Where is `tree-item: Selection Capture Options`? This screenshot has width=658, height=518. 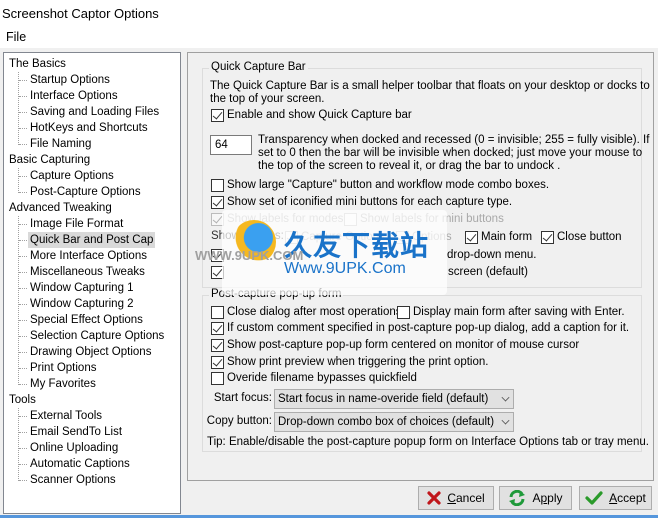
tree-item: Selection Capture Options is located at coordinates (97, 336).